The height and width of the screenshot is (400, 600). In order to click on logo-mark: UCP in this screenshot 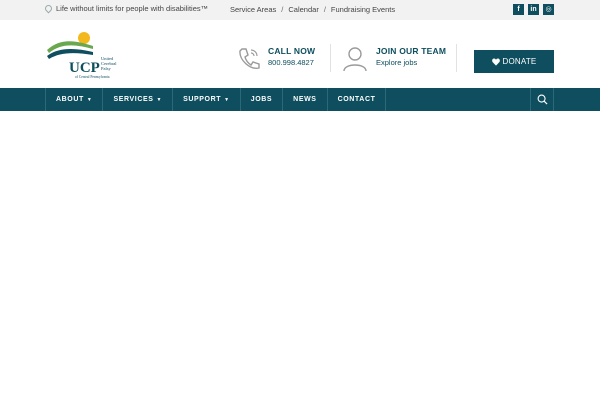, I will do `click(84, 68)`.